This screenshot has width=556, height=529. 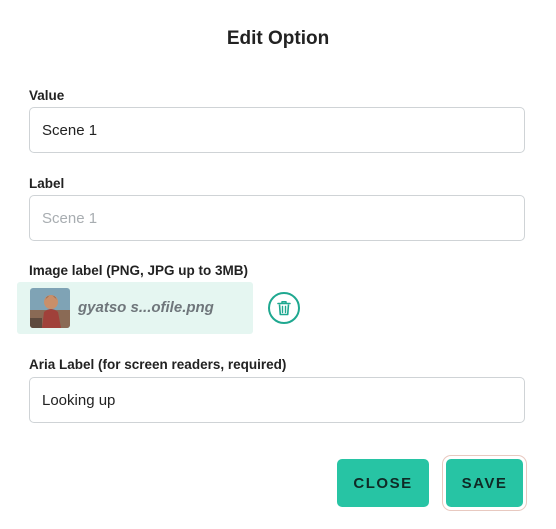 I want to click on label-field-label: Label, so click(x=47, y=183).